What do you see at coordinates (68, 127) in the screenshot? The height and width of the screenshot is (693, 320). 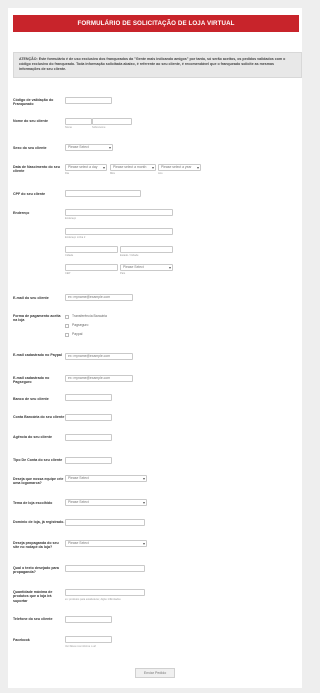 I see `sublabel-first: Nome` at bounding box center [68, 127].